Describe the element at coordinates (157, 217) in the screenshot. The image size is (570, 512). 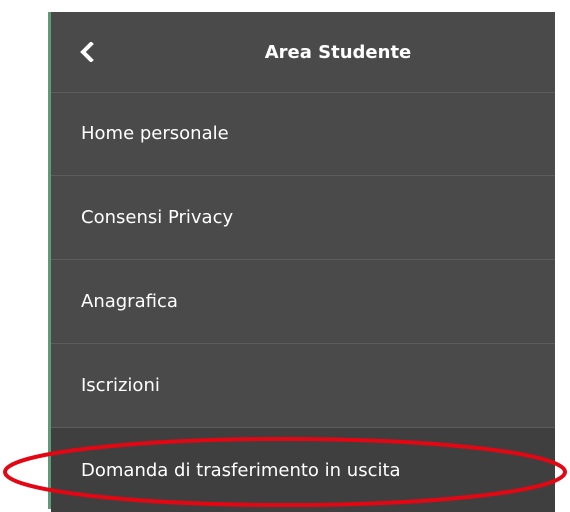
I see `menu-item-label: Consensi Privacy` at that location.